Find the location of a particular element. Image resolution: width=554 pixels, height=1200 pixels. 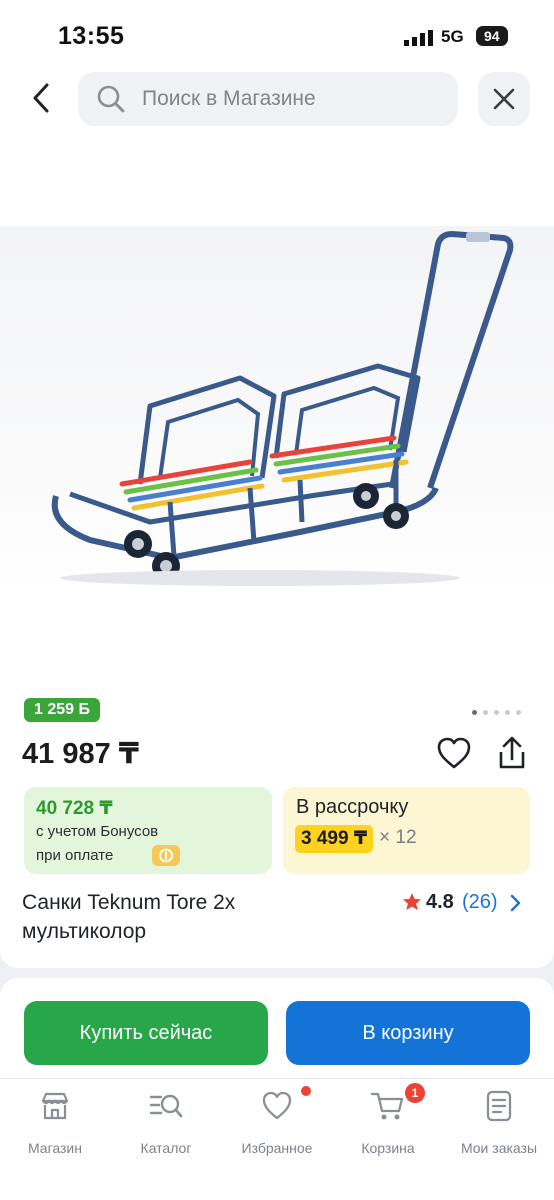

rating-value: 4.8 is located at coordinates (440, 902).